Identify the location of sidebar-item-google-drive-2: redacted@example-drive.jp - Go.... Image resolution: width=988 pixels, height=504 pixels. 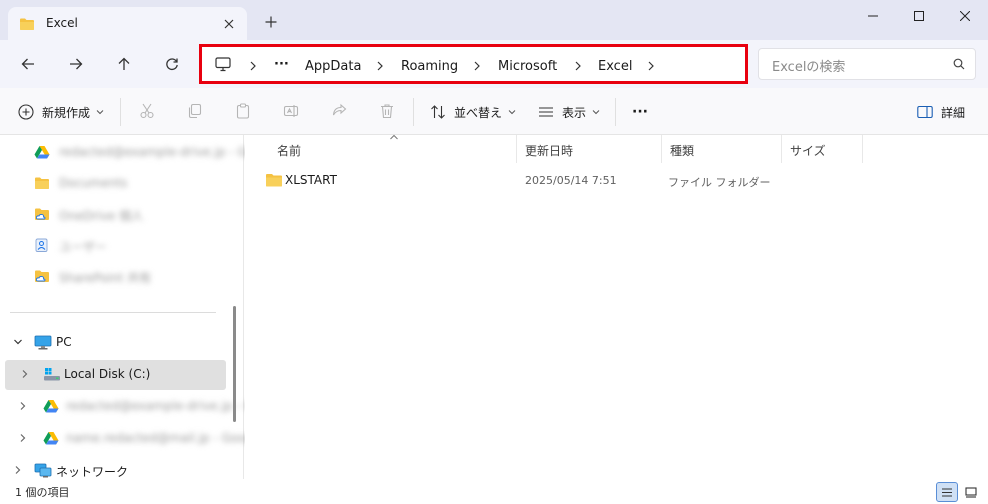
(136, 407).